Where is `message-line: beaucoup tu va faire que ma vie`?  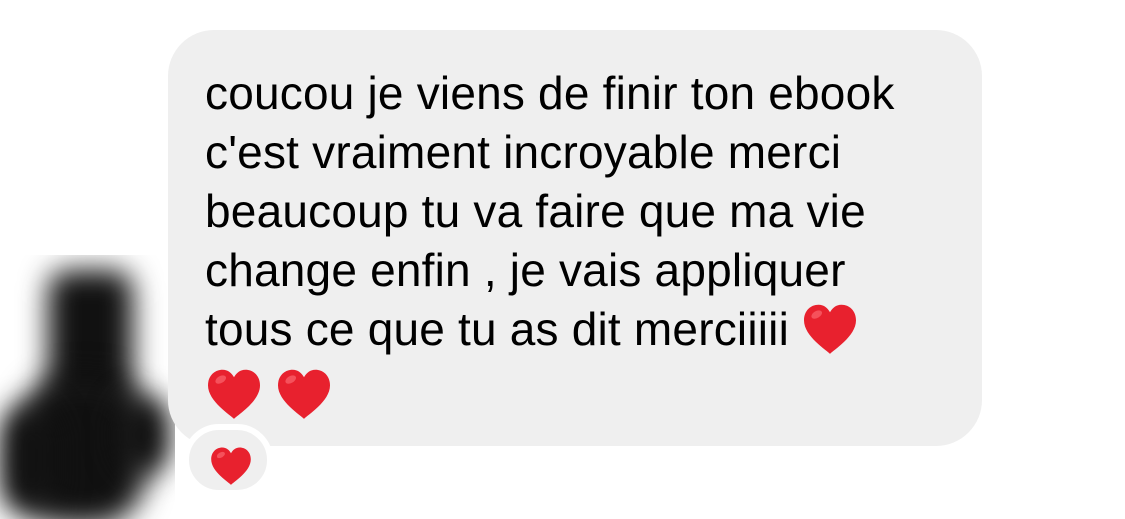 message-line: beaucoup tu va faire que ma vie is located at coordinates (535, 211).